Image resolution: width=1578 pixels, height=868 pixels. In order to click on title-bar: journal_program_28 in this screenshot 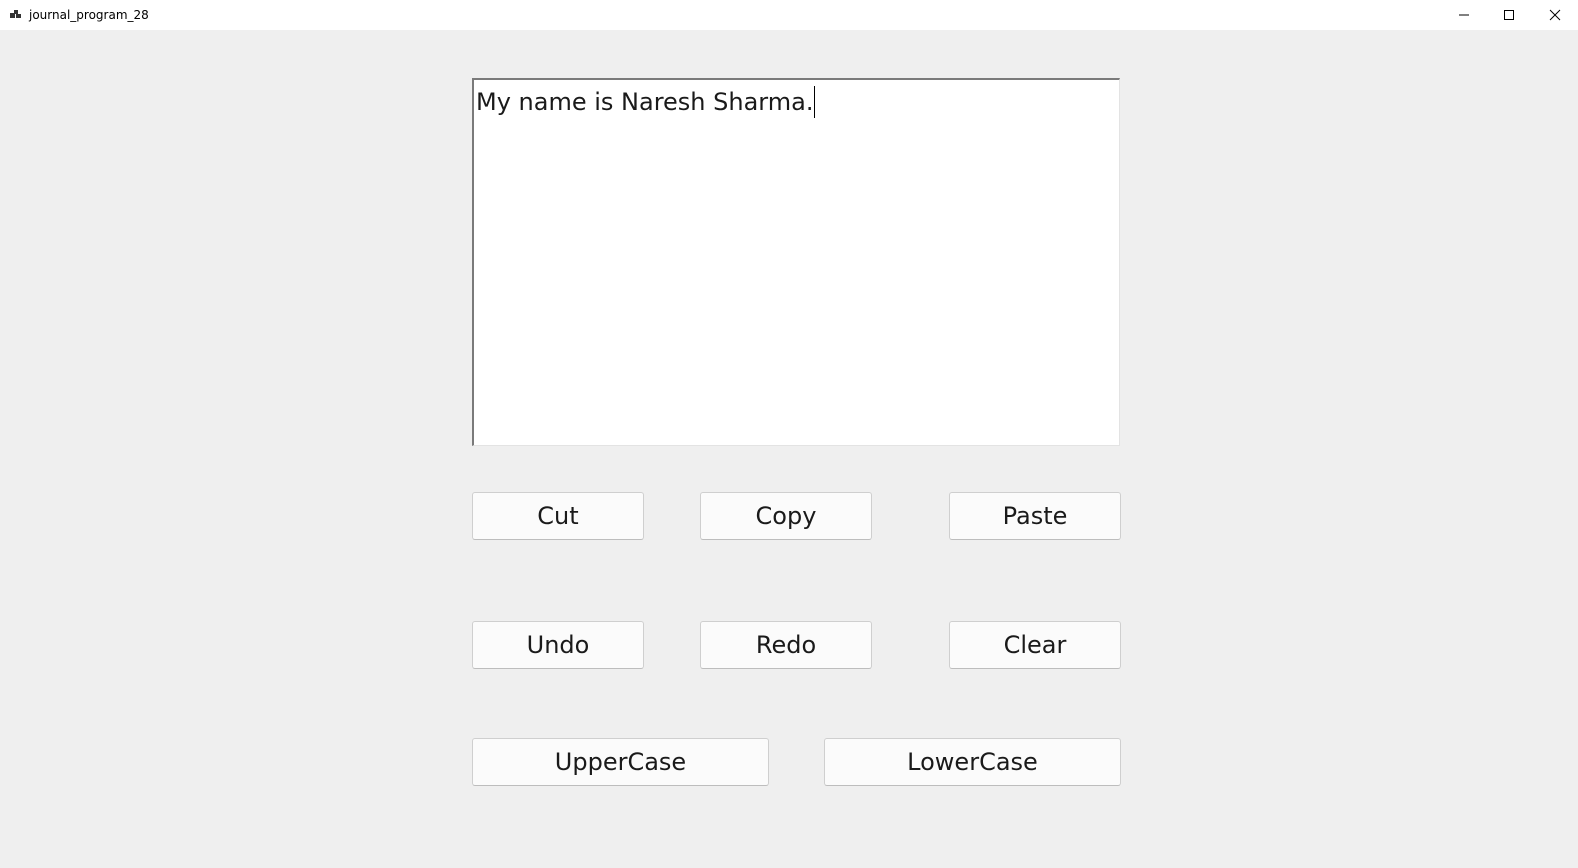, I will do `click(789, 15)`.